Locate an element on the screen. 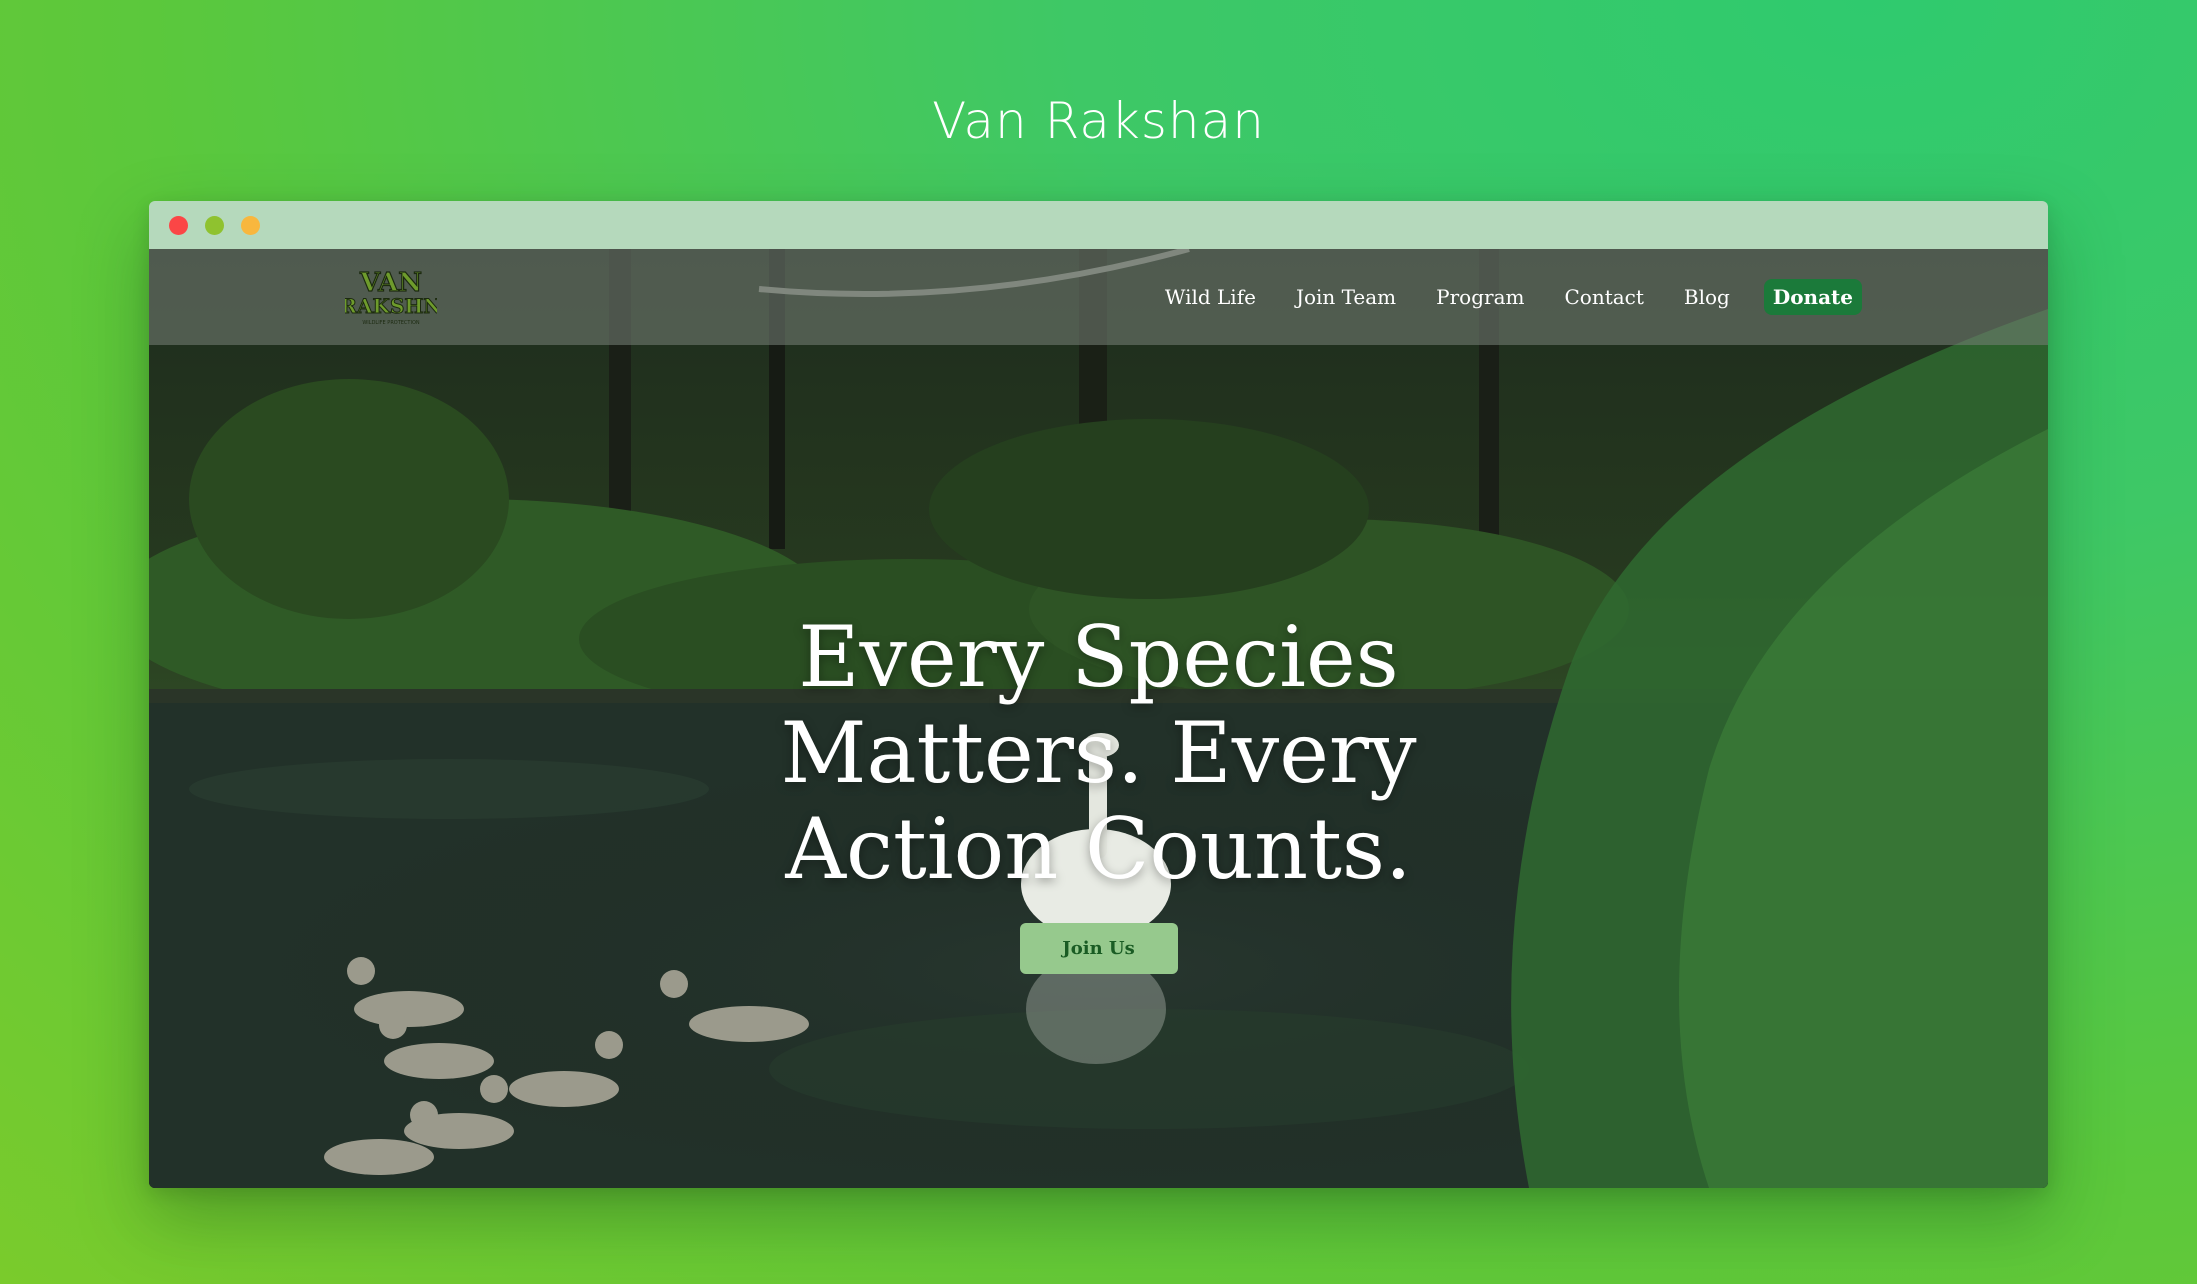  site-logo: VAN RAKSHN WILDLIFE PROTECTION is located at coordinates (391, 296).